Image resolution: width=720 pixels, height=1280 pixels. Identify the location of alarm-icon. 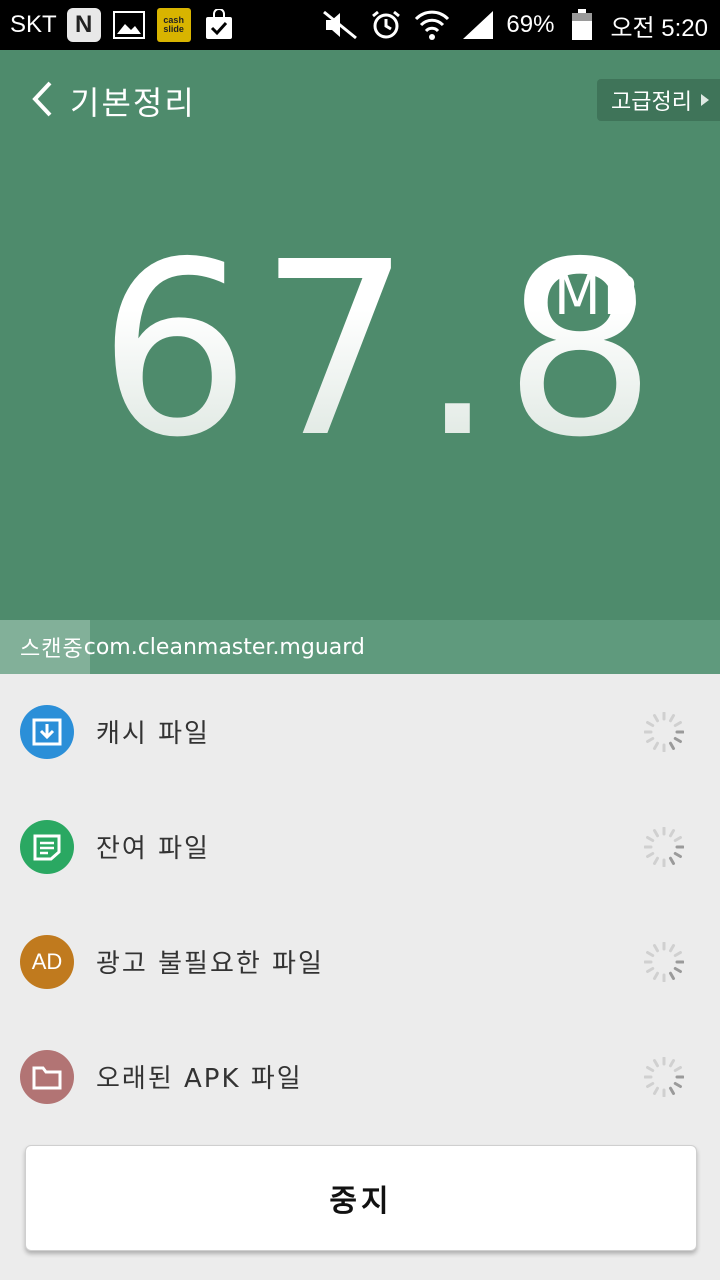
(386, 25).